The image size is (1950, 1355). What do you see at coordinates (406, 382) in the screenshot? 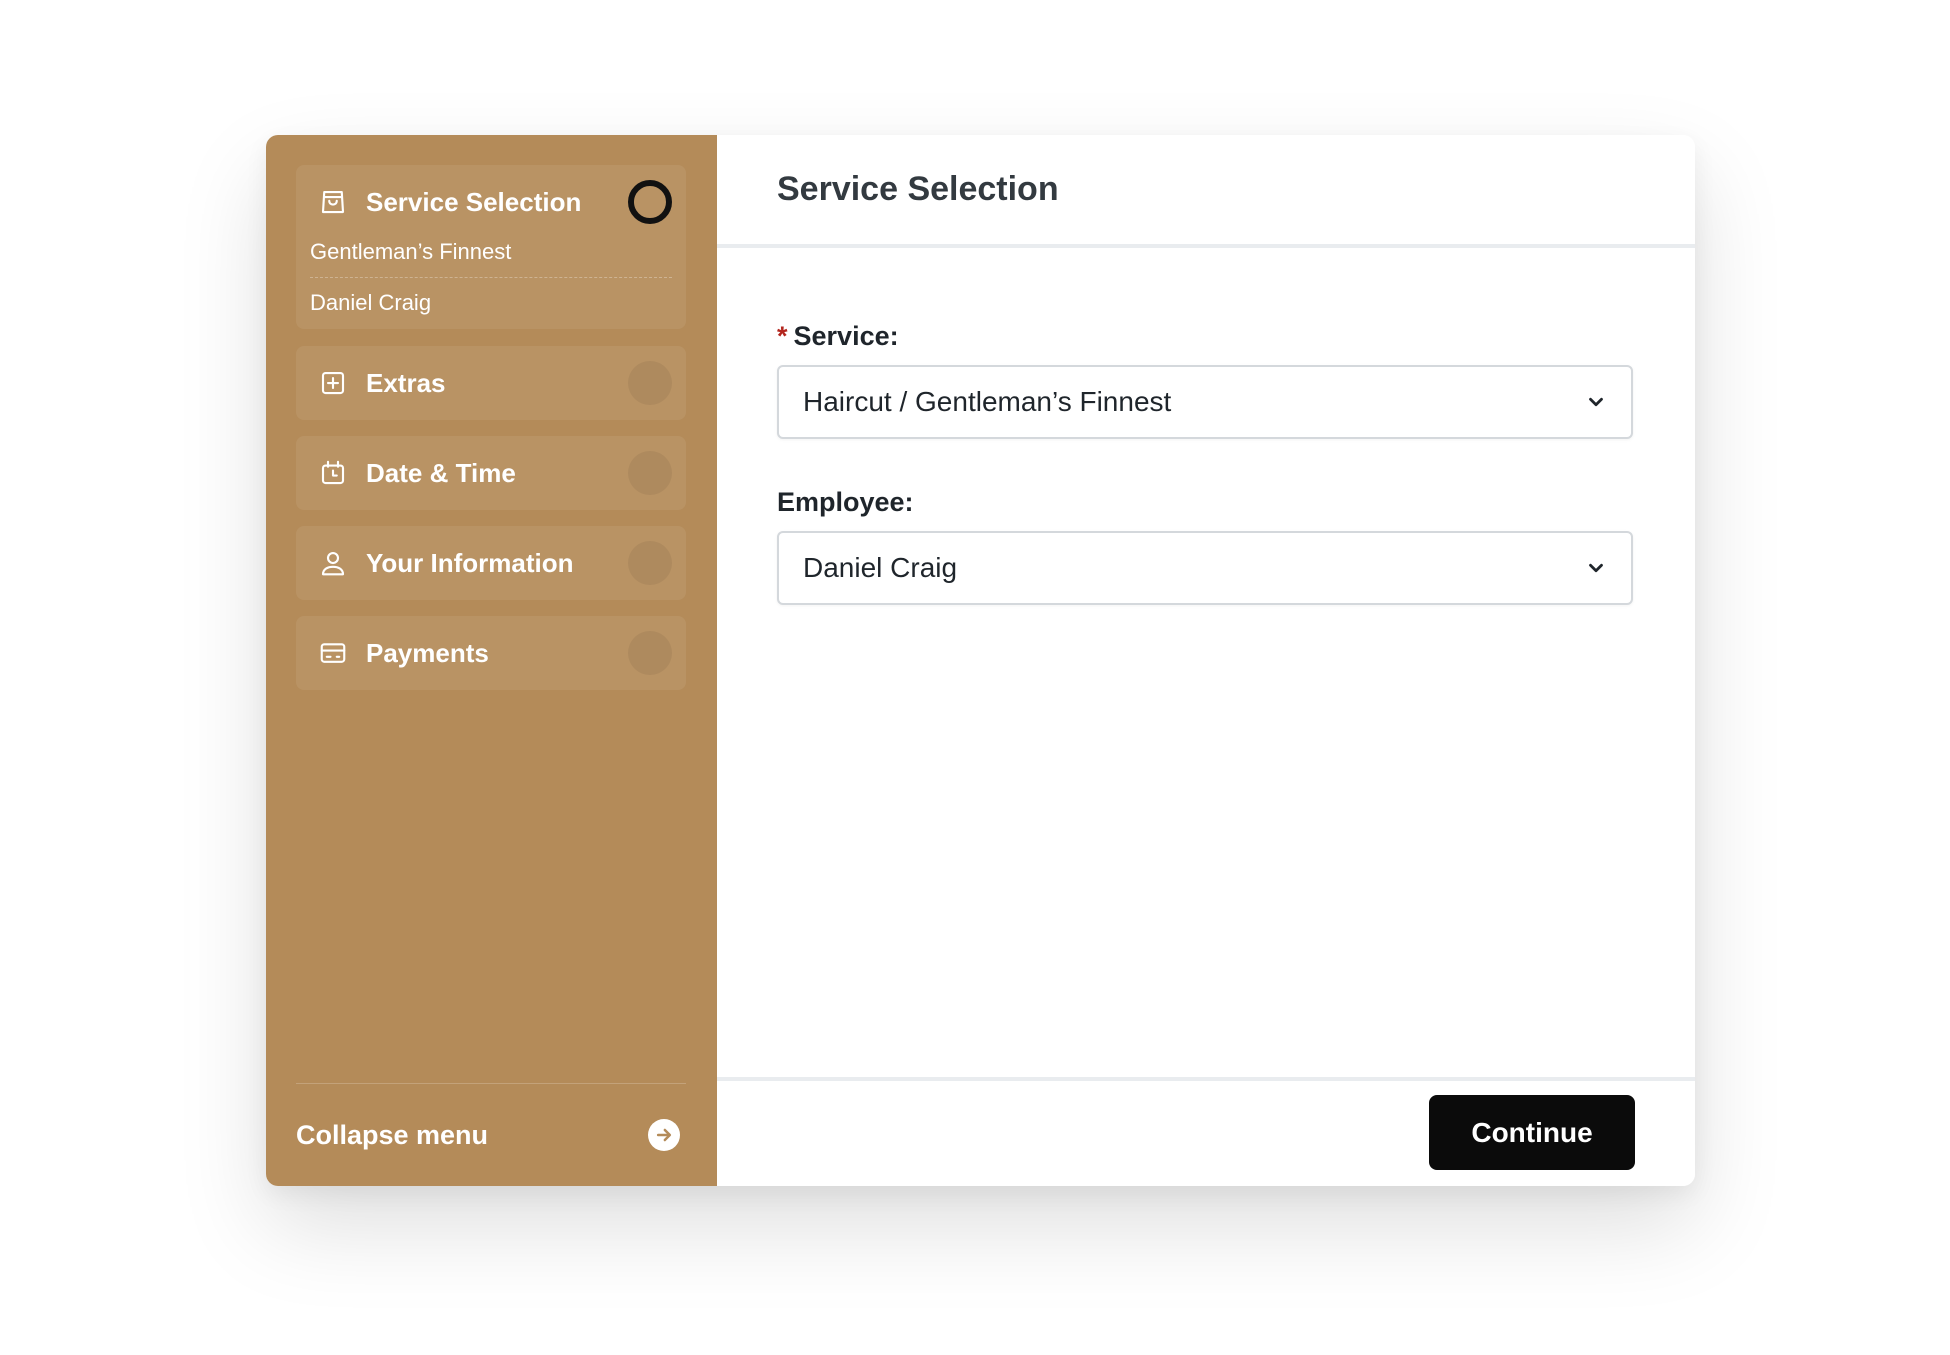
I see `sidebar-step-label: Extras` at bounding box center [406, 382].